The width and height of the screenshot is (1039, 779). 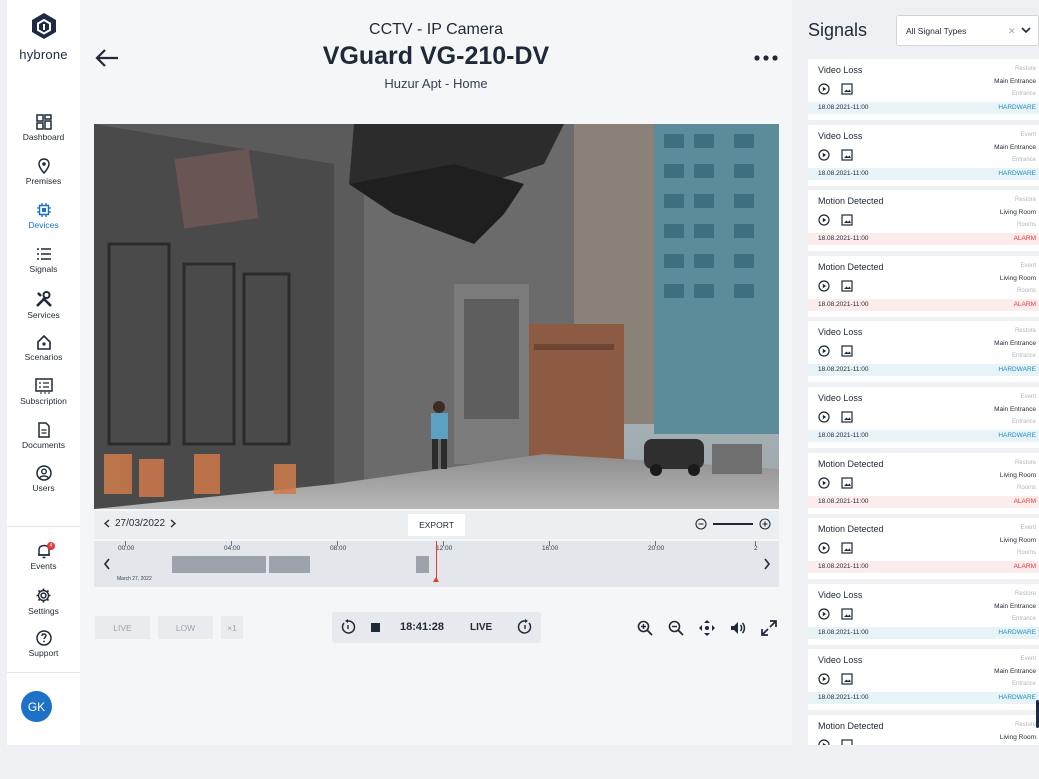 What do you see at coordinates (766, 58) in the screenshot?
I see `more-options-icon` at bounding box center [766, 58].